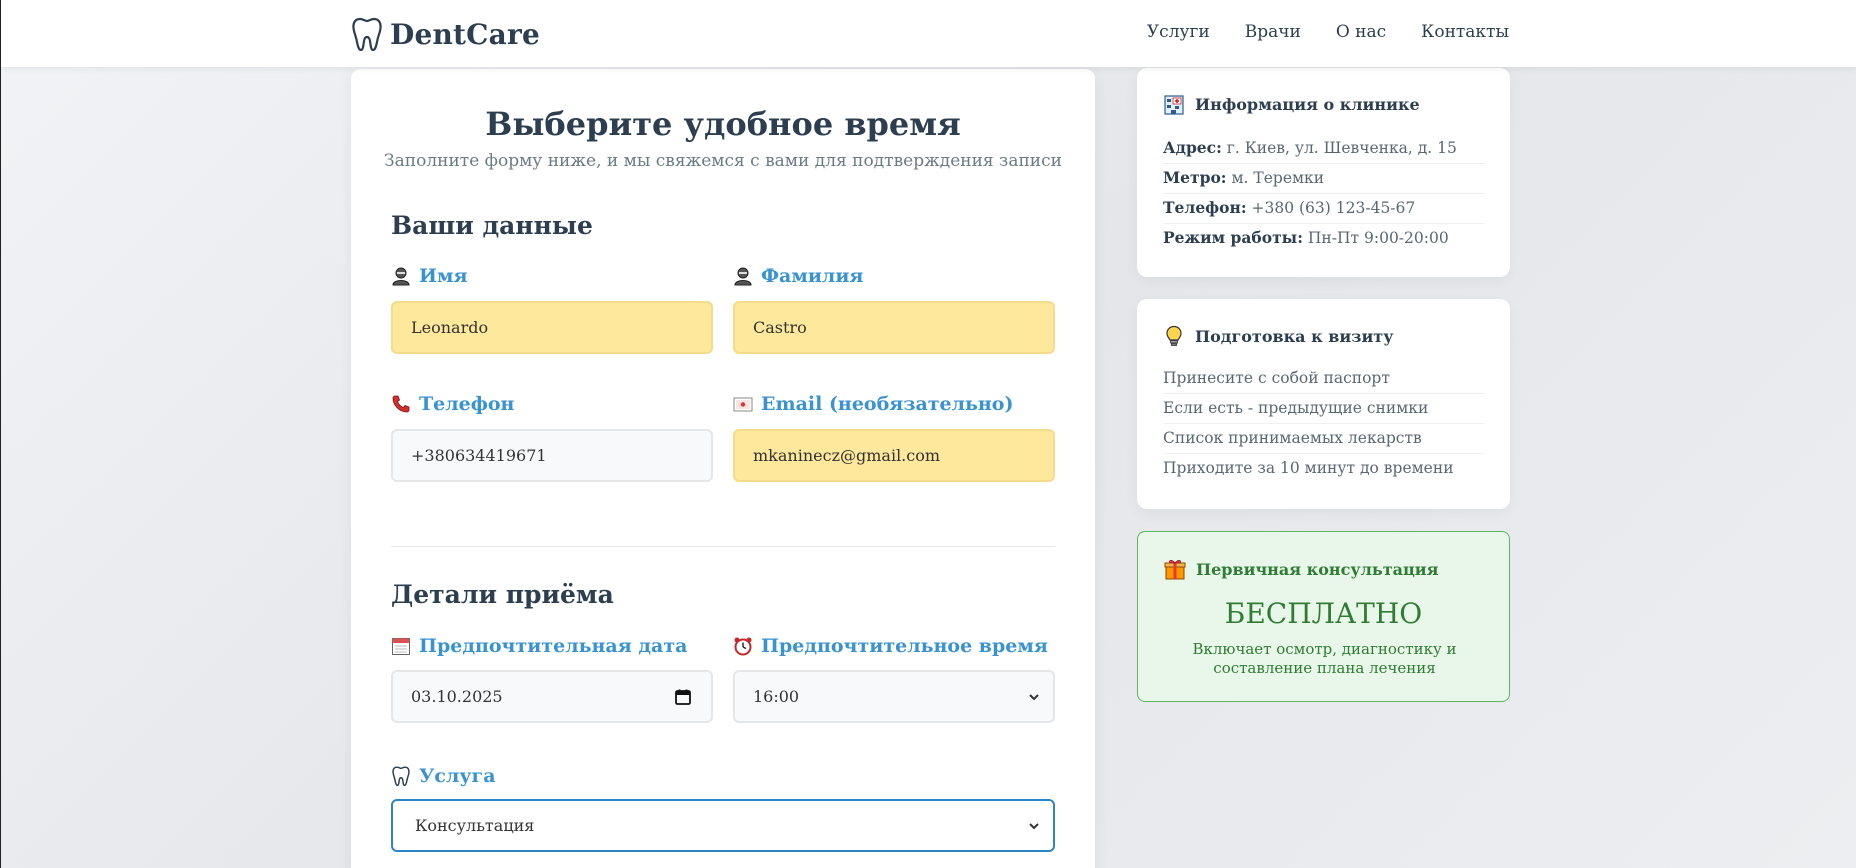  What do you see at coordinates (887, 404) in the screenshot?
I see `email-label-text: Email (необязательно)` at bounding box center [887, 404].